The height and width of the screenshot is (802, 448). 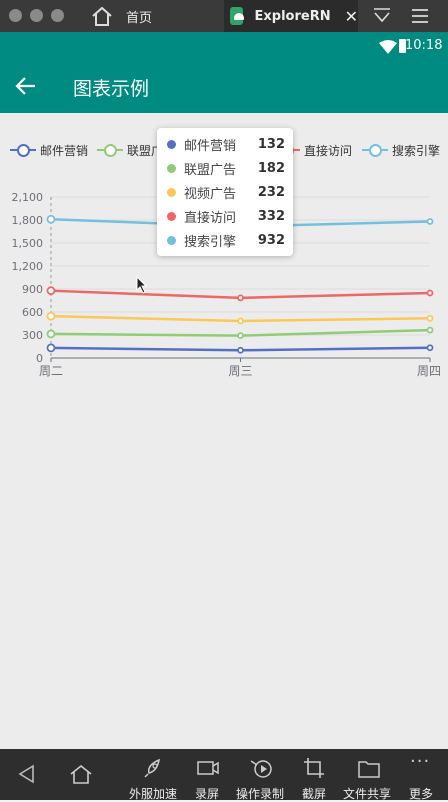 I want to click on tooltip-row: 视频广告 232, so click(x=226, y=192).